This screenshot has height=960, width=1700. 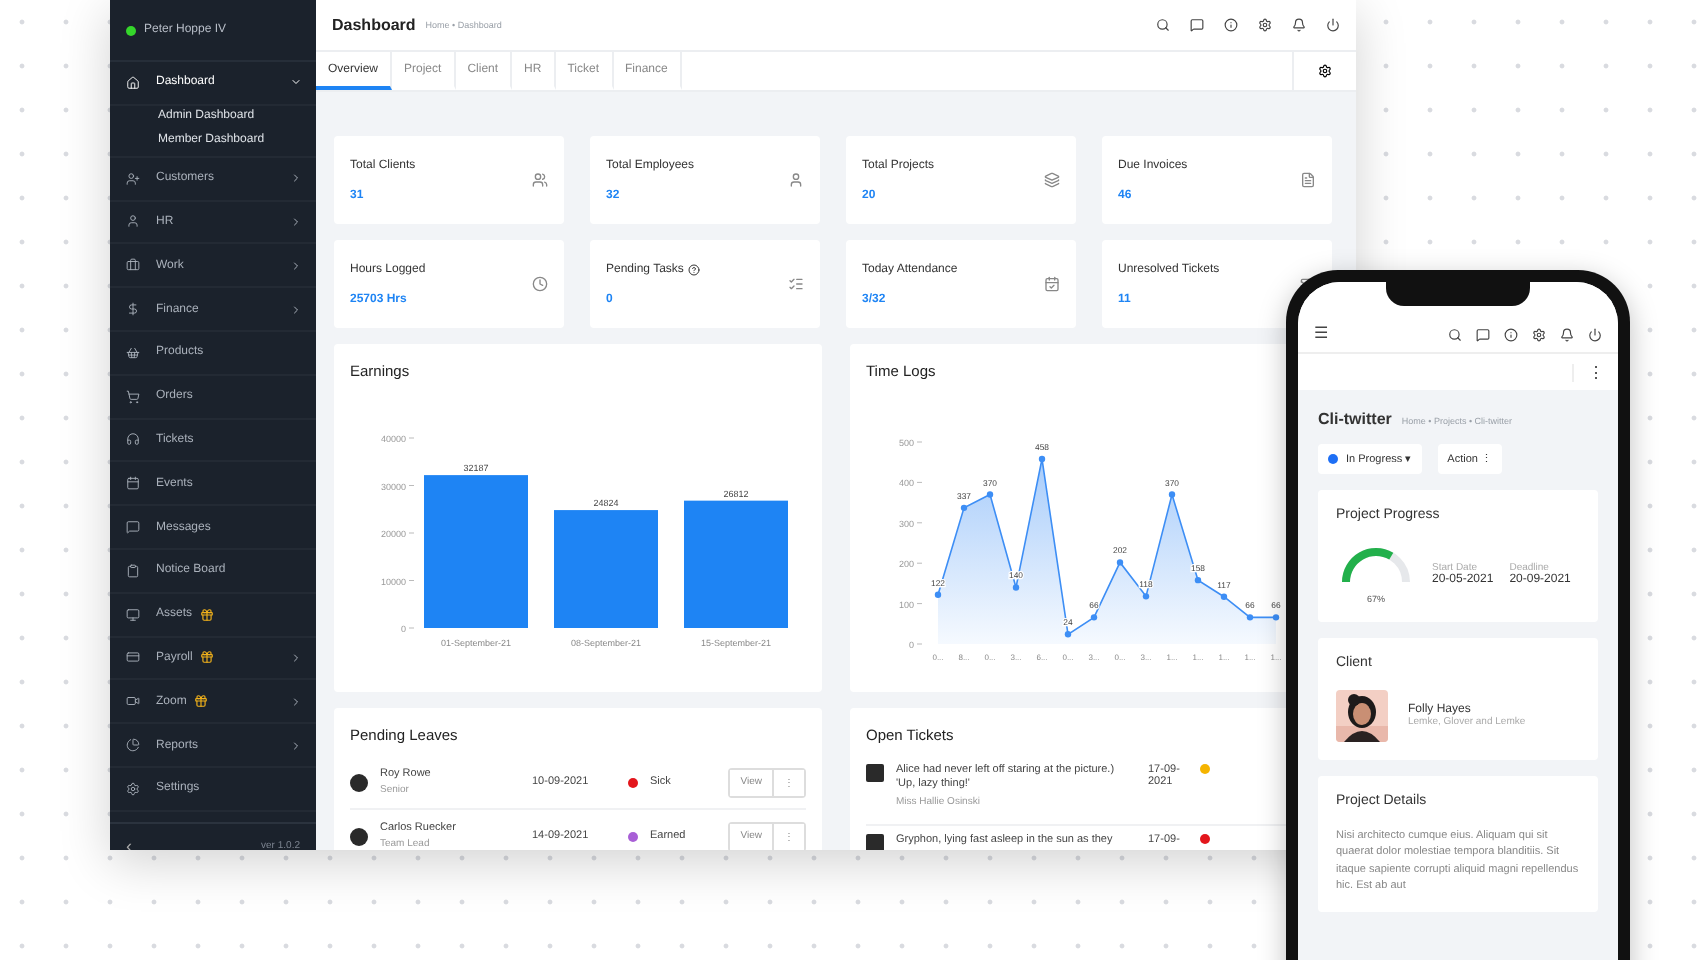 What do you see at coordinates (1595, 372) in the screenshot?
I see `more-button: ⋮` at bounding box center [1595, 372].